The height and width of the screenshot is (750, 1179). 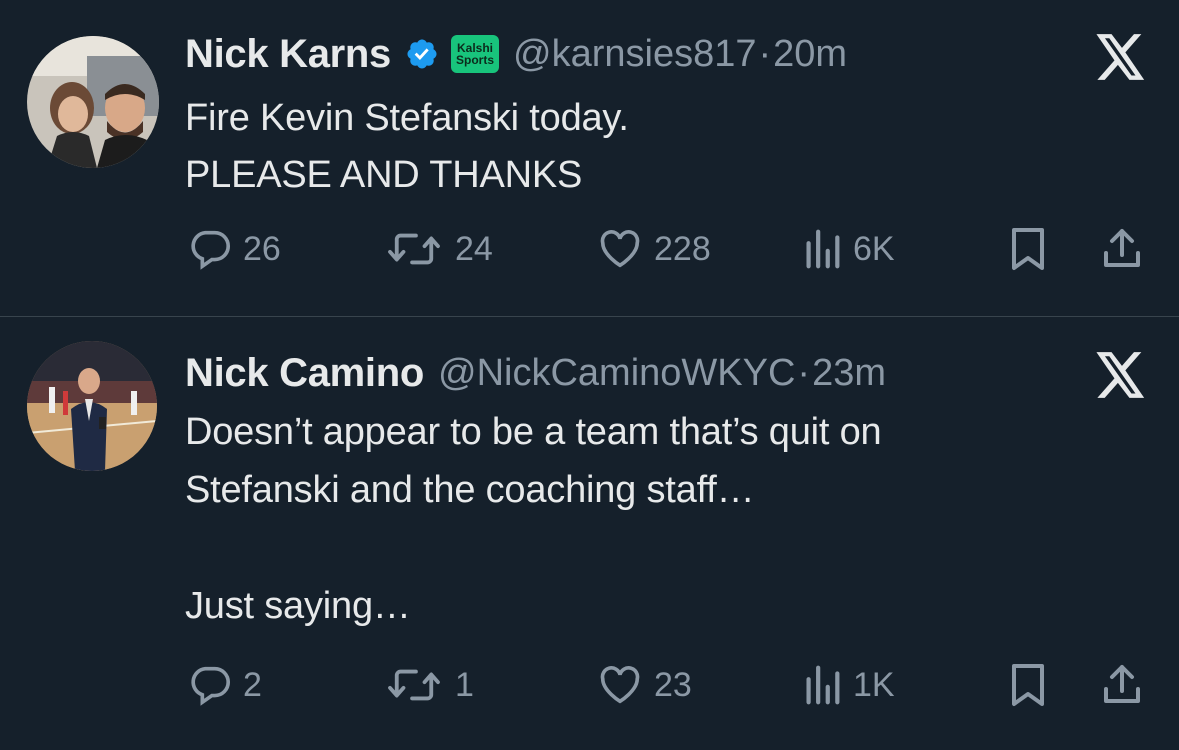 I want to click on like-count: 228, so click(x=682, y=248).